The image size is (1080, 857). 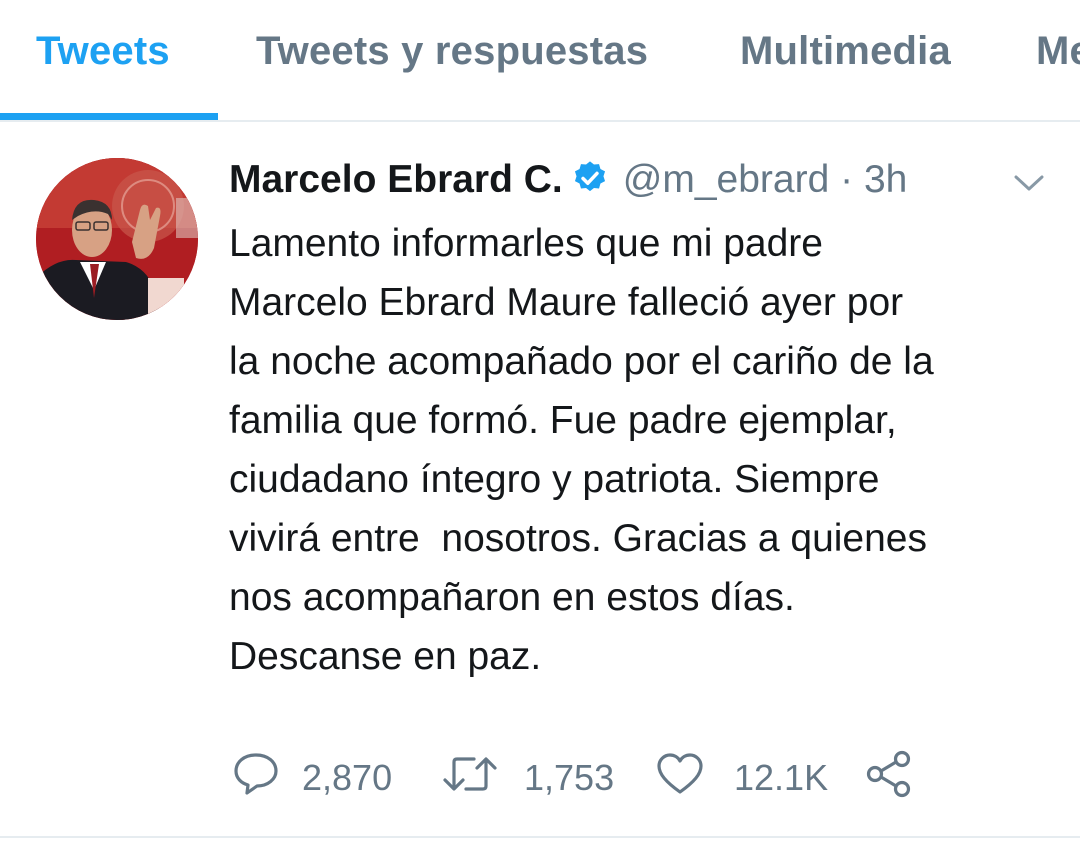 What do you see at coordinates (568, 180) in the screenshot?
I see `tweet-header: Marcelo Ebrard C. @m_ebrard · 3h` at bounding box center [568, 180].